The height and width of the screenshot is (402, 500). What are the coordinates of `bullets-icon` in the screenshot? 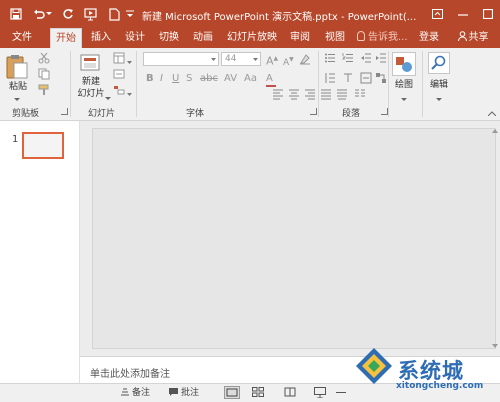 It's located at (330, 58).